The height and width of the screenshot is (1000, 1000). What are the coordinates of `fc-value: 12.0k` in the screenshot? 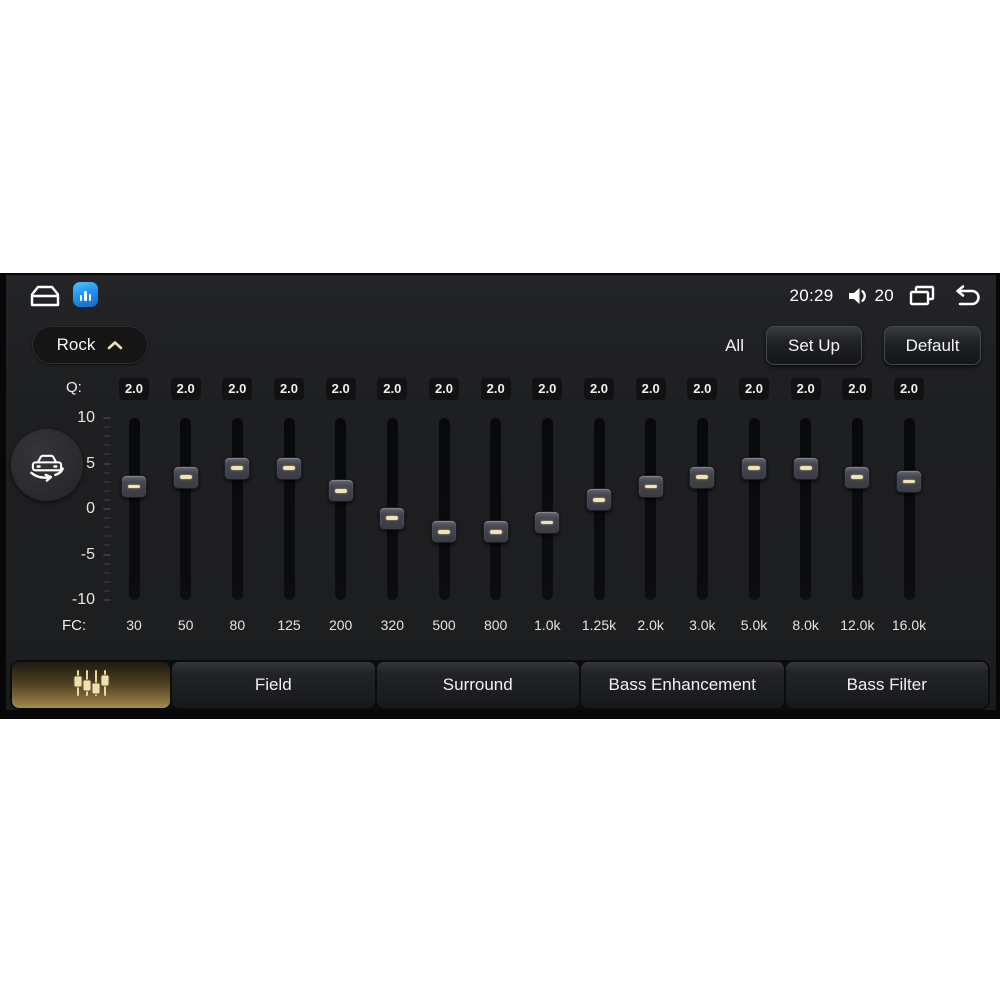 It's located at (857, 625).